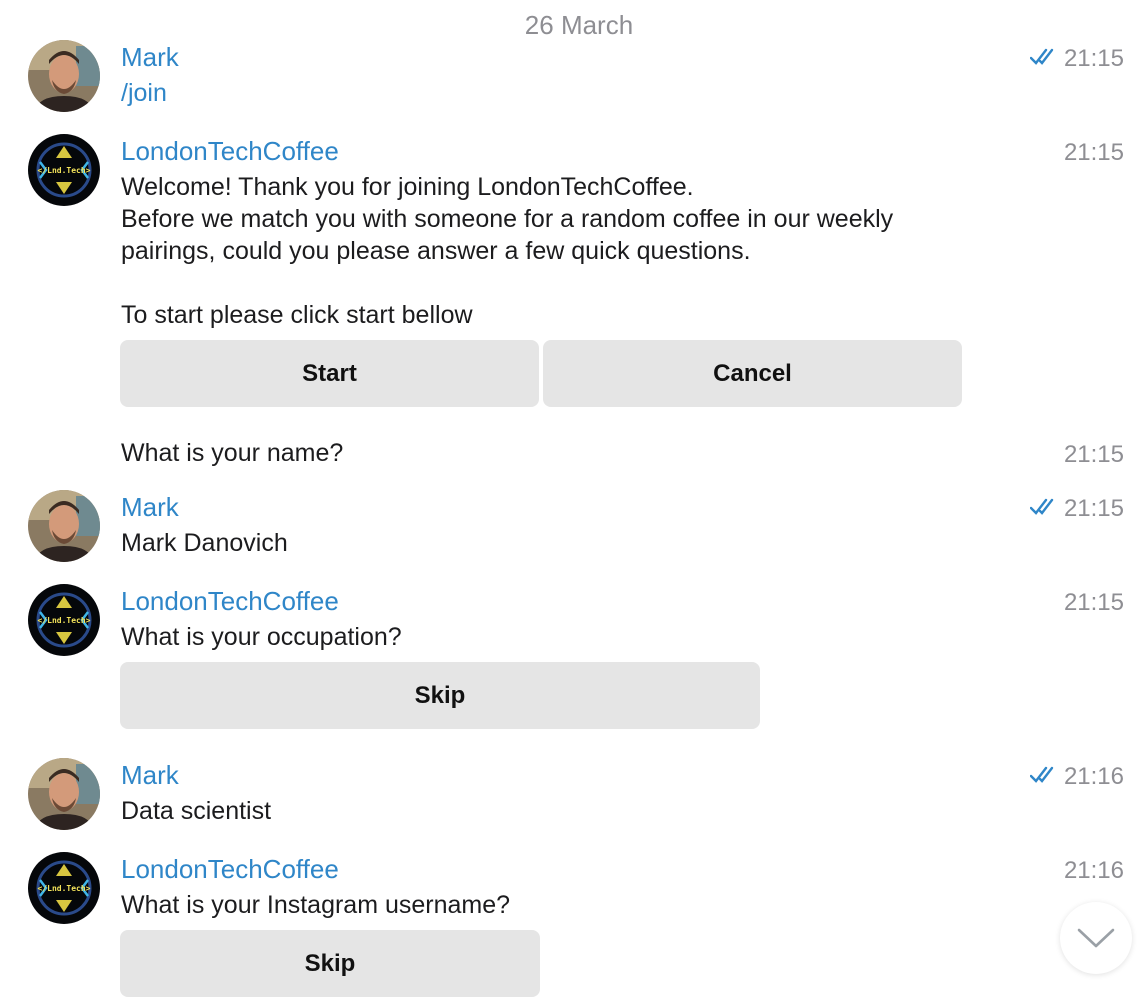 The height and width of the screenshot is (1004, 1148). What do you see at coordinates (579, 25) in the screenshot?
I see `date-separator: 26 March` at bounding box center [579, 25].